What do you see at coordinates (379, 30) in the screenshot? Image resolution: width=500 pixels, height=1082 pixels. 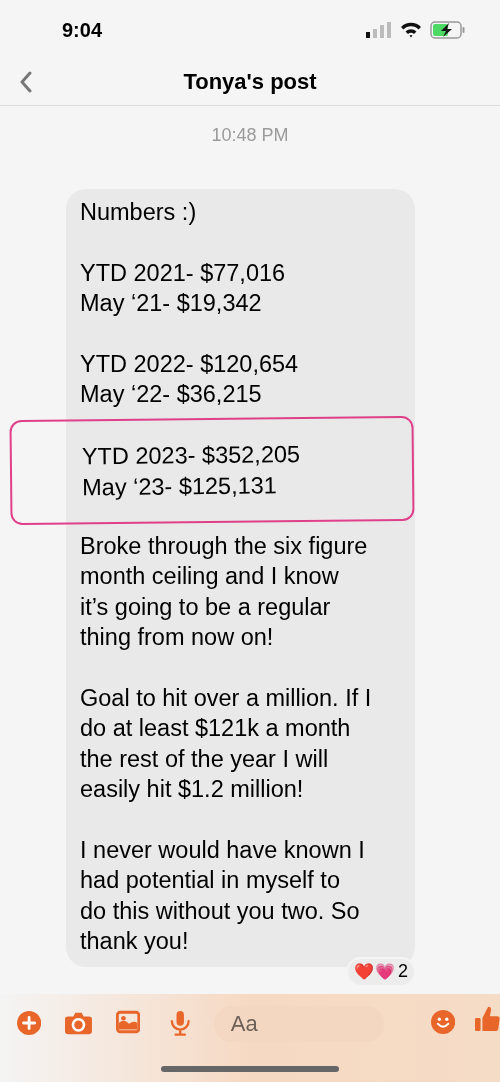 I see `signal-icon` at bounding box center [379, 30].